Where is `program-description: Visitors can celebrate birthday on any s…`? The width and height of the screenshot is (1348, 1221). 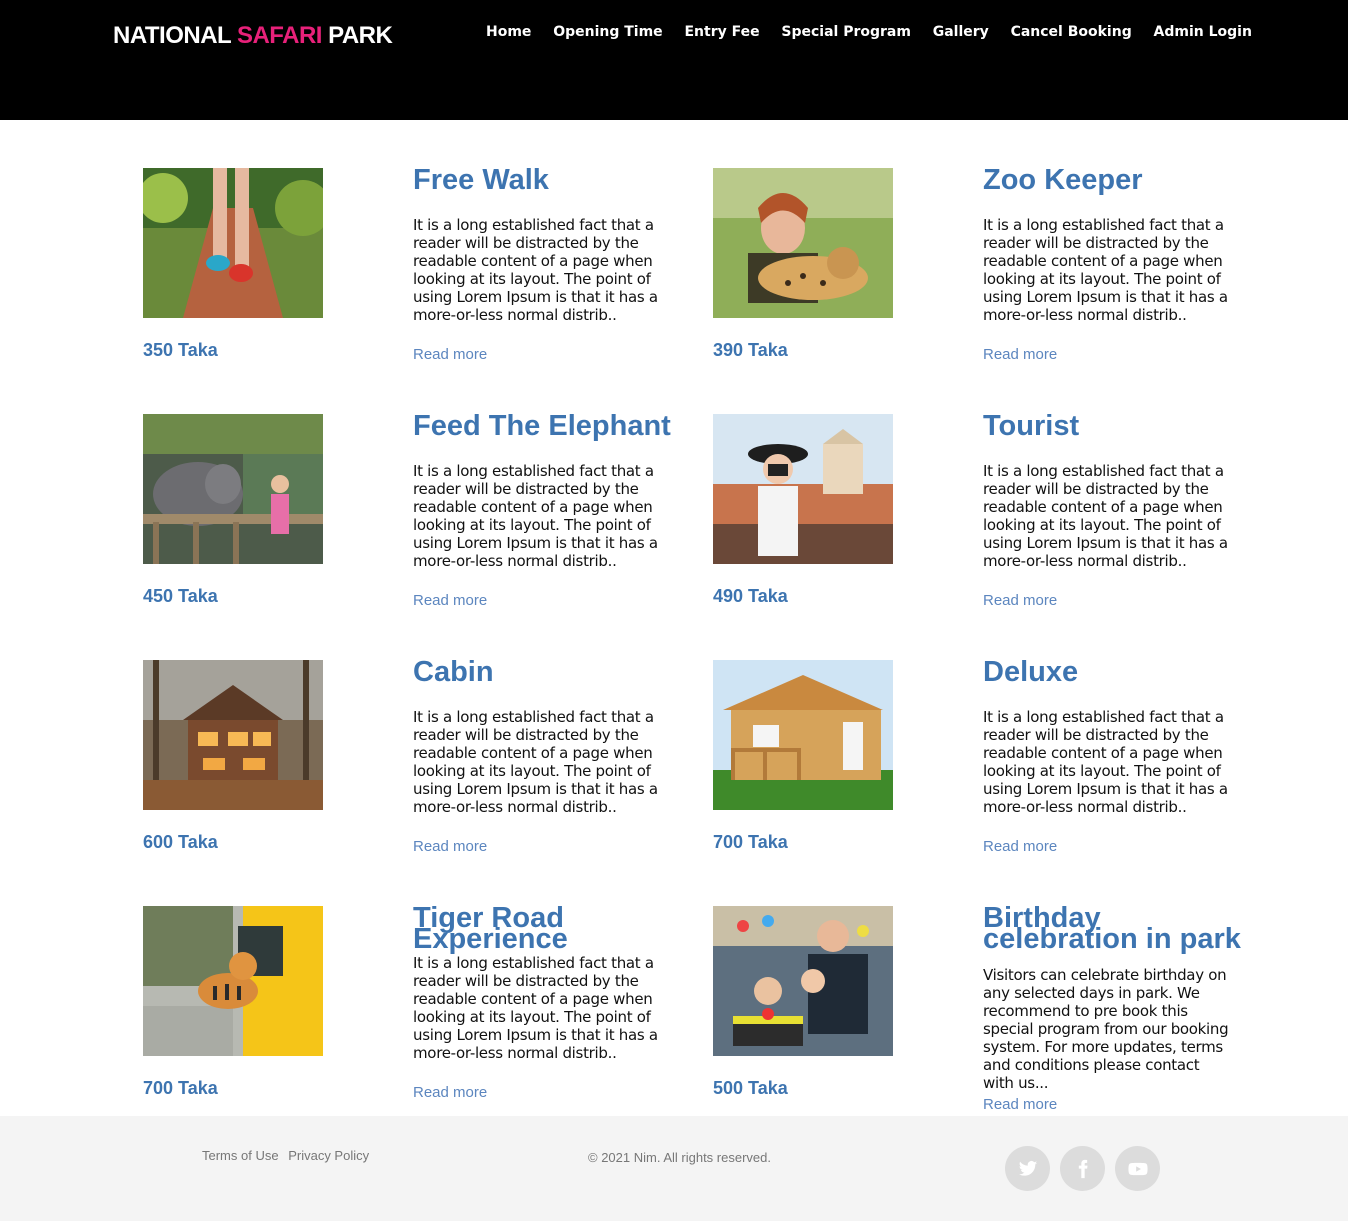 program-description: Visitors can celebrate birthday on any s… is located at coordinates (1106, 1029).